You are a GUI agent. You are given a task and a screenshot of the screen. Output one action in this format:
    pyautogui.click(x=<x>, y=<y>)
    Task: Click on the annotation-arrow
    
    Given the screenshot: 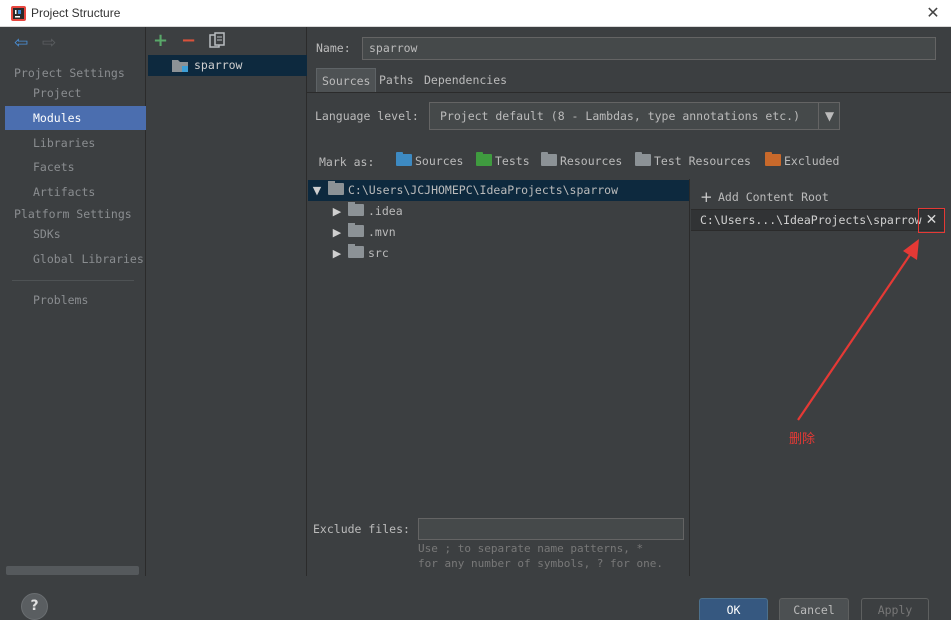 What is the action you would take?
    pyautogui.click(x=858, y=330)
    